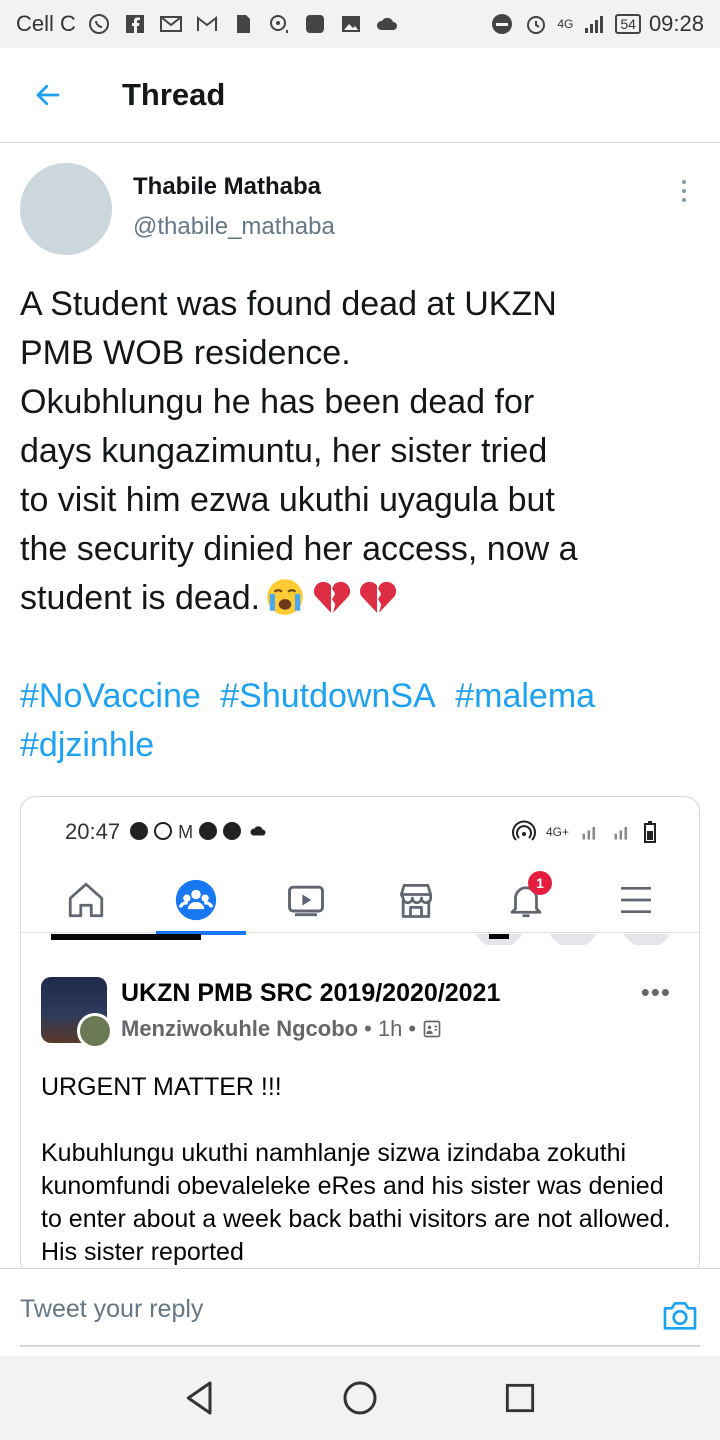  Describe the element at coordinates (650, 832) in the screenshot. I see `battery-icon` at that location.